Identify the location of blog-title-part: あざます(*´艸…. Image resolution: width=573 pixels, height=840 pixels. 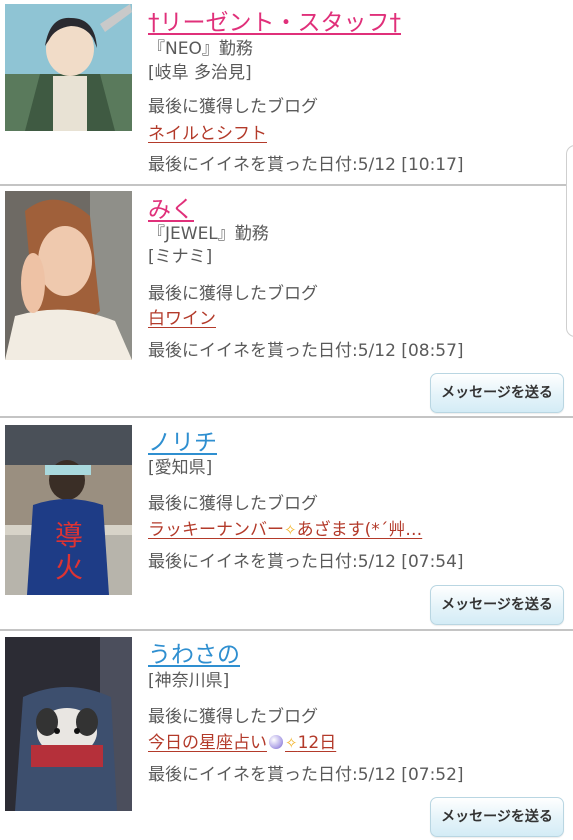
(359, 530).